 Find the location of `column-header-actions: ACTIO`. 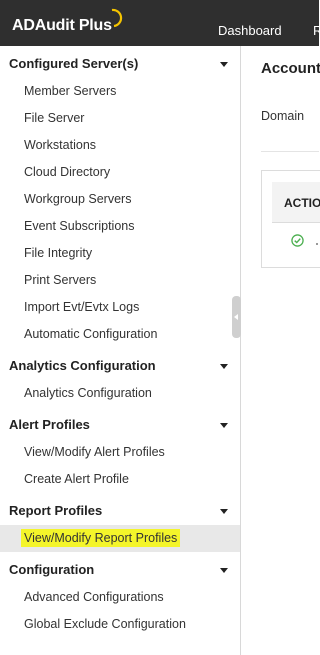

column-header-actions: ACTIO is located at coordinates (302, 203).